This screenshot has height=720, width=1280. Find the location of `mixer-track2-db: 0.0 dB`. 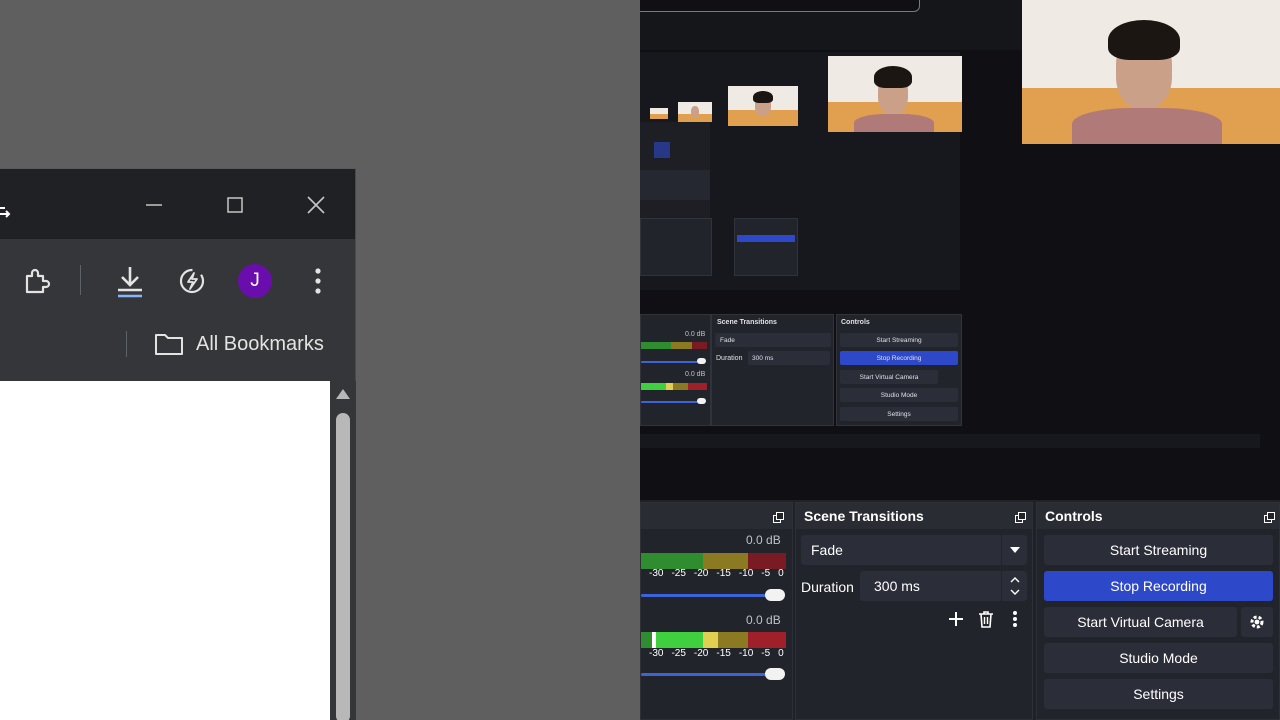

mixer-track2-db: 0.0 dB is located at coordinates (763, 620).